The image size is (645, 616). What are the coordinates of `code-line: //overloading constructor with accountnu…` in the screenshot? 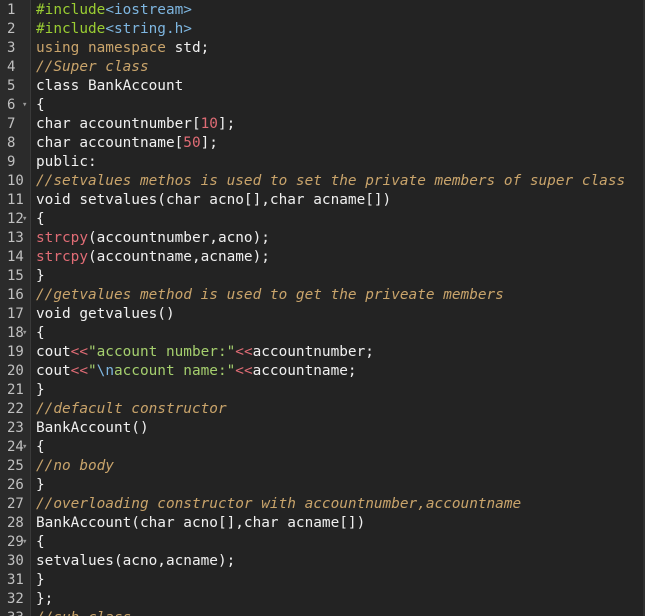 It's located at (278, 504).